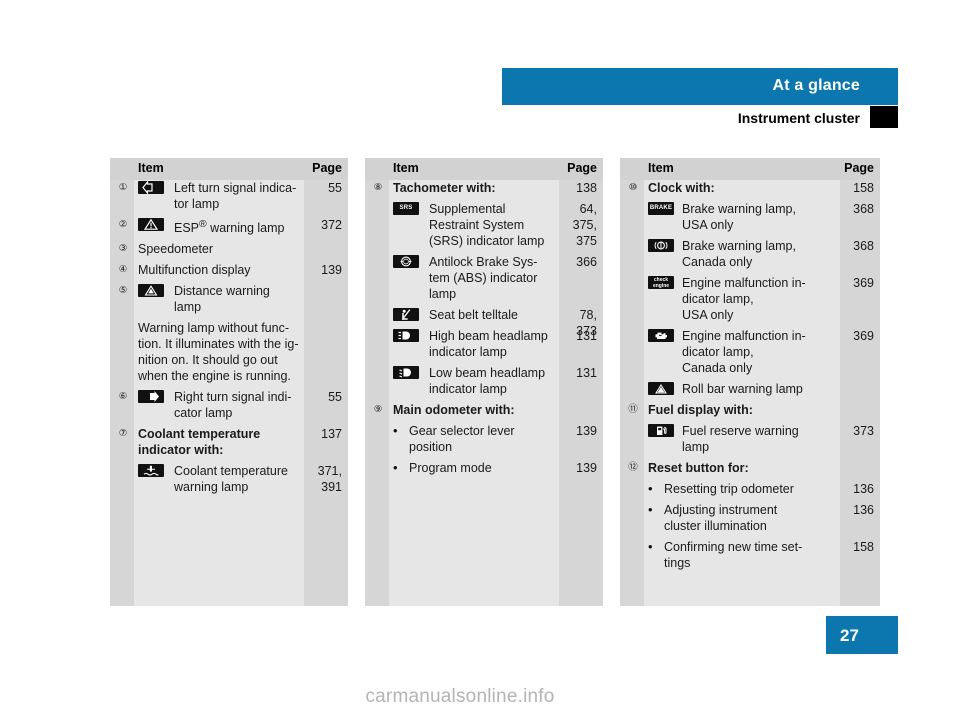 This screenshot has width=960, height=720. What do you see at coordinates (700, 117) in the screenshot?
I see `section-header: Instrument cluster` at bounding box center [700, 117].